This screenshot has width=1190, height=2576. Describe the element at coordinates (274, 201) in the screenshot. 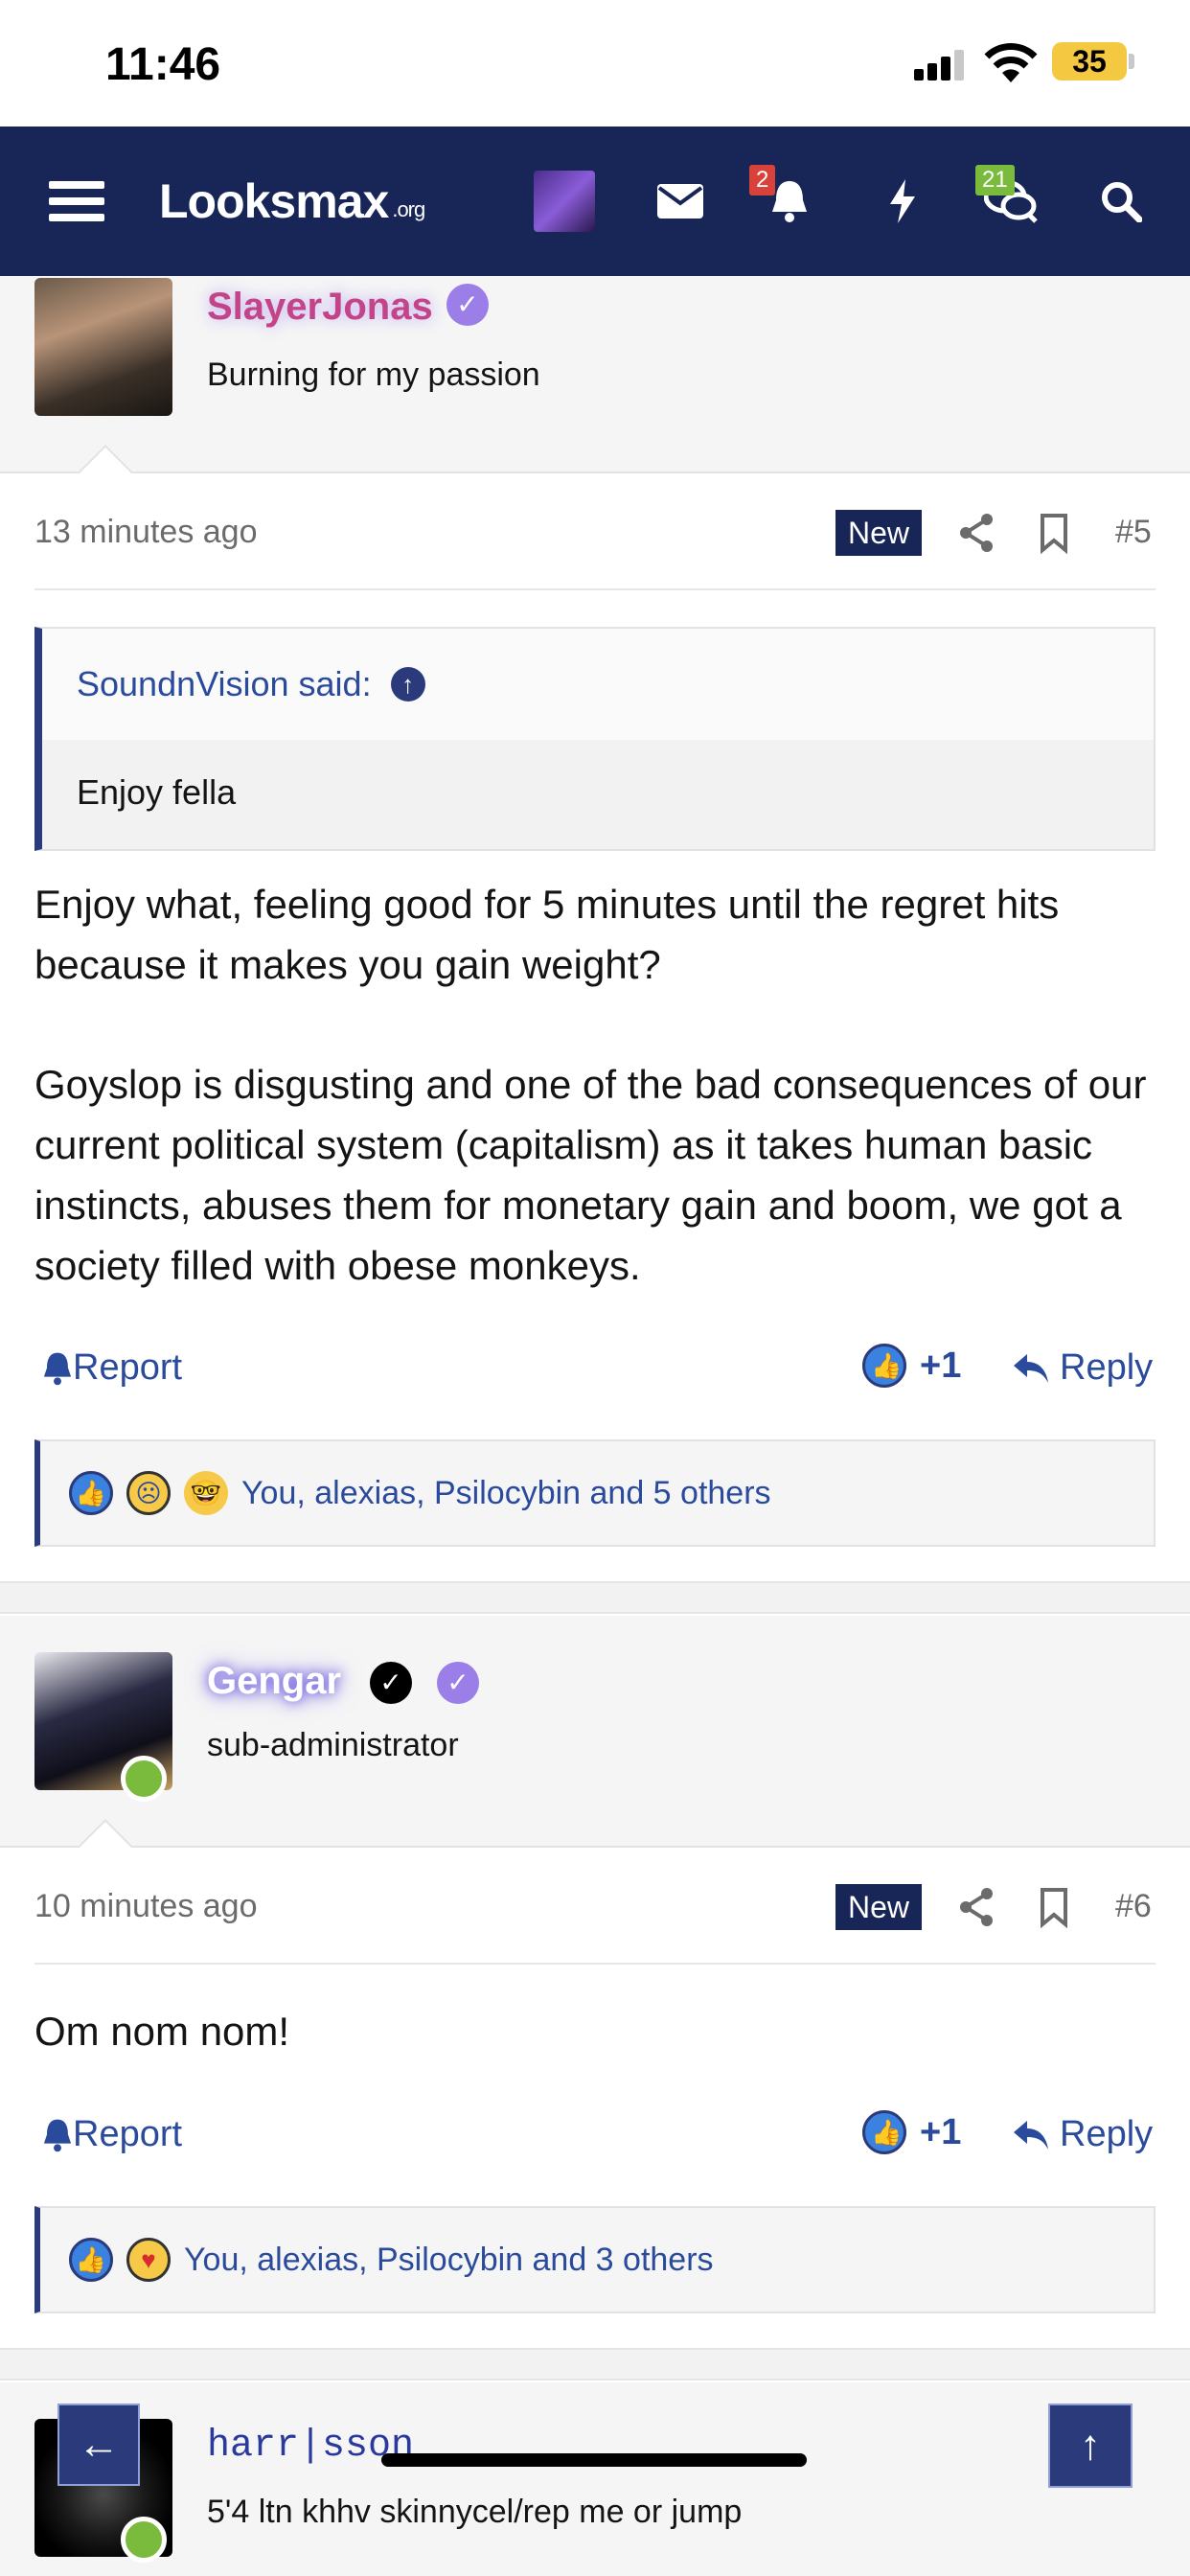

I see `logo-text: Looksmax` at that location.